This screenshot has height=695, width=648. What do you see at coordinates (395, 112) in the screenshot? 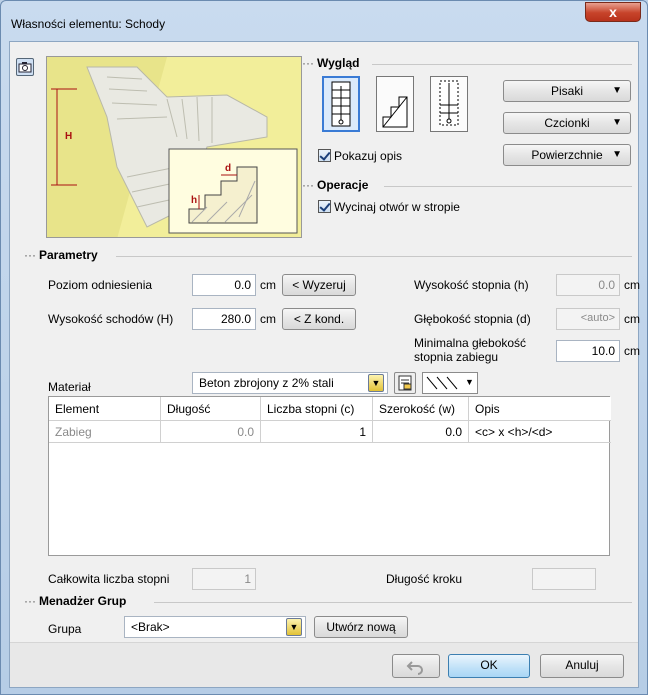
I see `side-view-stair-icon` at bounding box center [395, 112].